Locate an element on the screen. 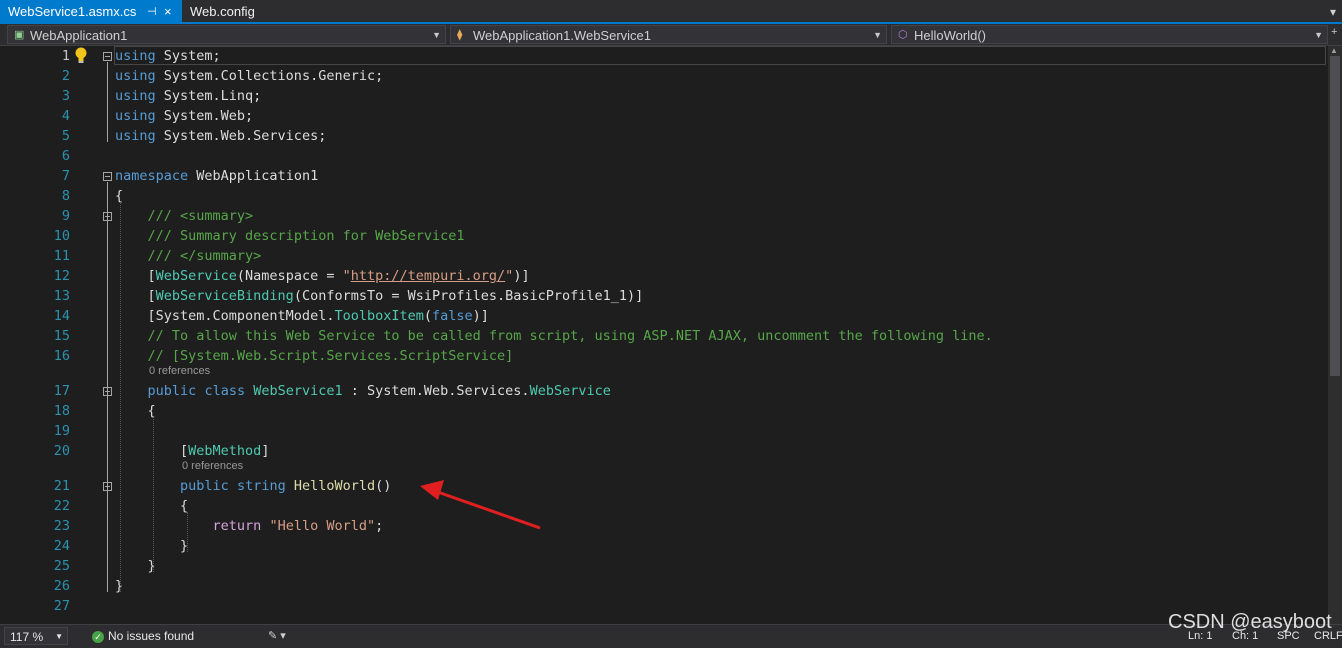  code-line: /// Summary description for WebService1 is located at coordinates (290, 236).